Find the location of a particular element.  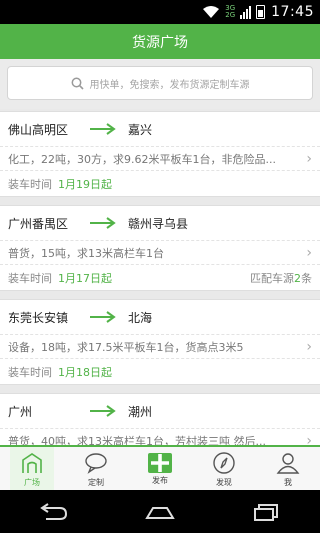

loading-time-row: 装车时间 1月18日起 is located at coordinates (160, 371).